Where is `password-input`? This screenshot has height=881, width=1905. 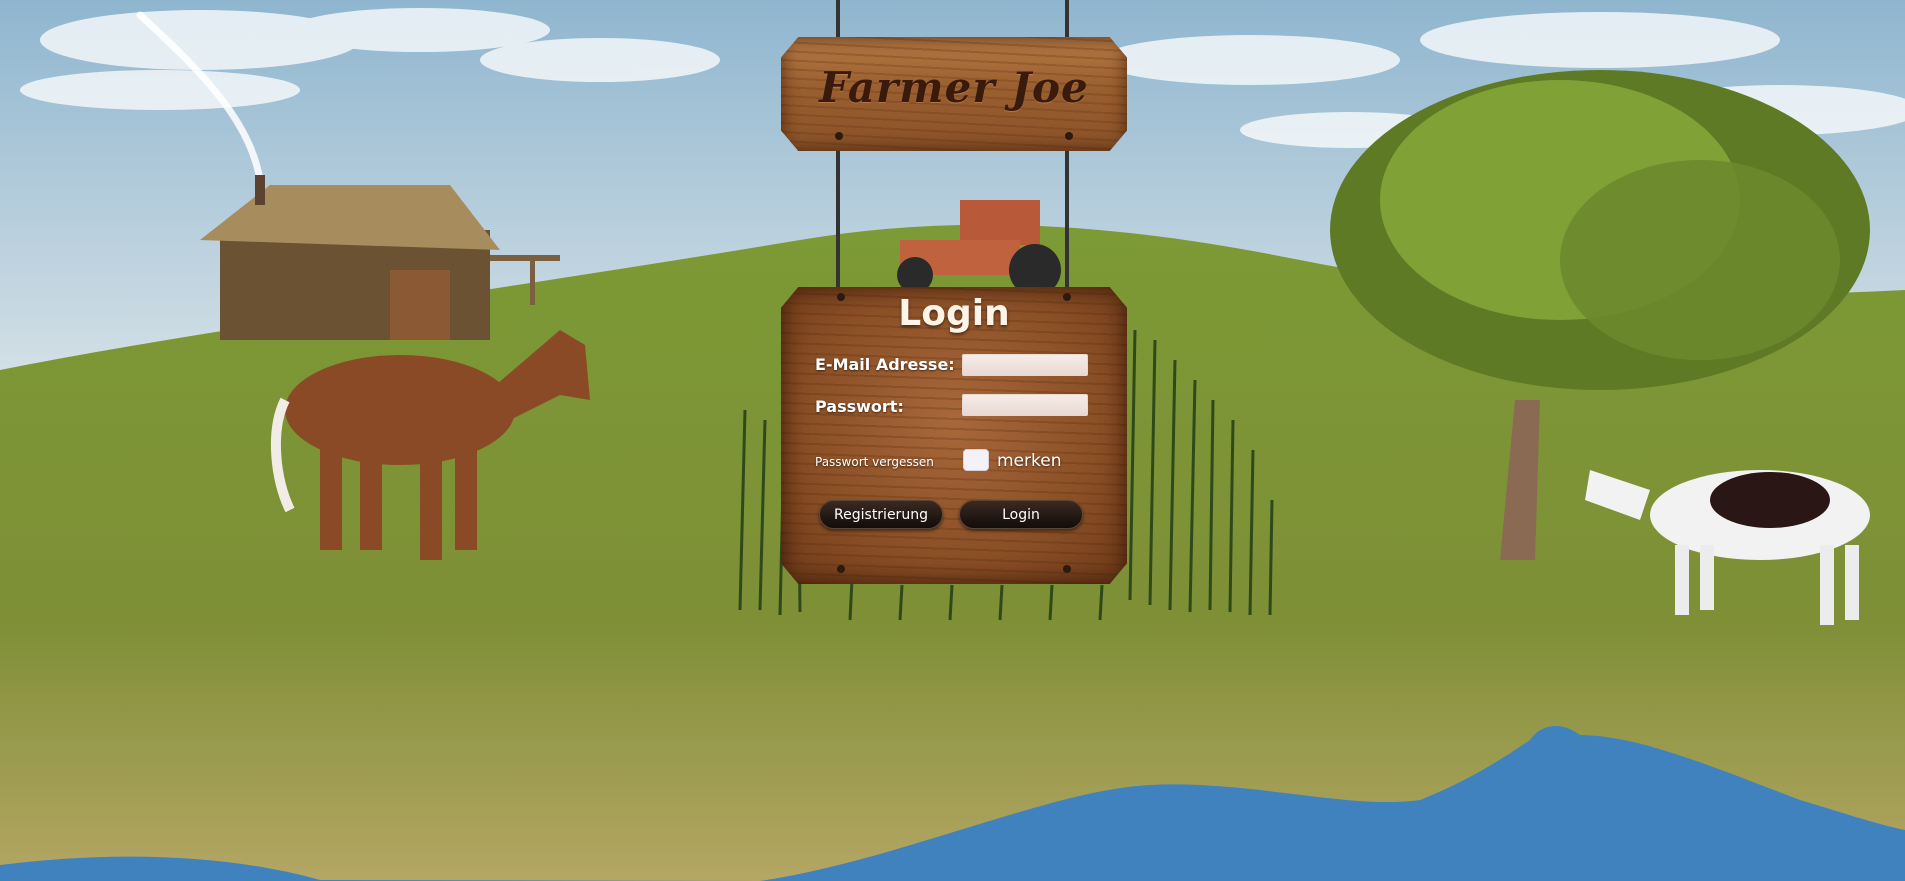
password-input is located at coordinates (1025, 405).